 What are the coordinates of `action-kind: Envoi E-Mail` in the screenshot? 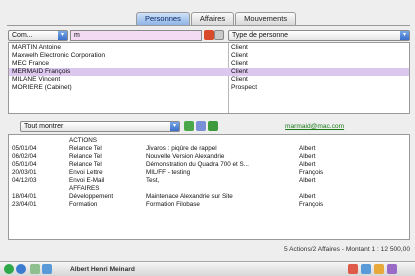 It's located at (87, 180).